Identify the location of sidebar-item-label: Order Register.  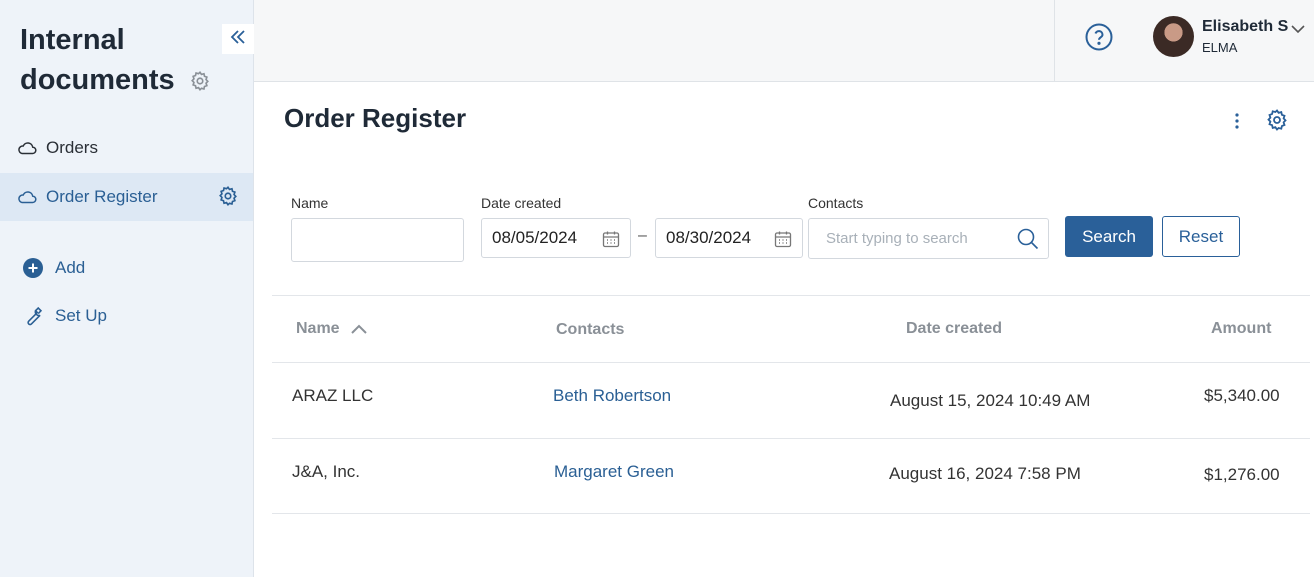
(102, 196).